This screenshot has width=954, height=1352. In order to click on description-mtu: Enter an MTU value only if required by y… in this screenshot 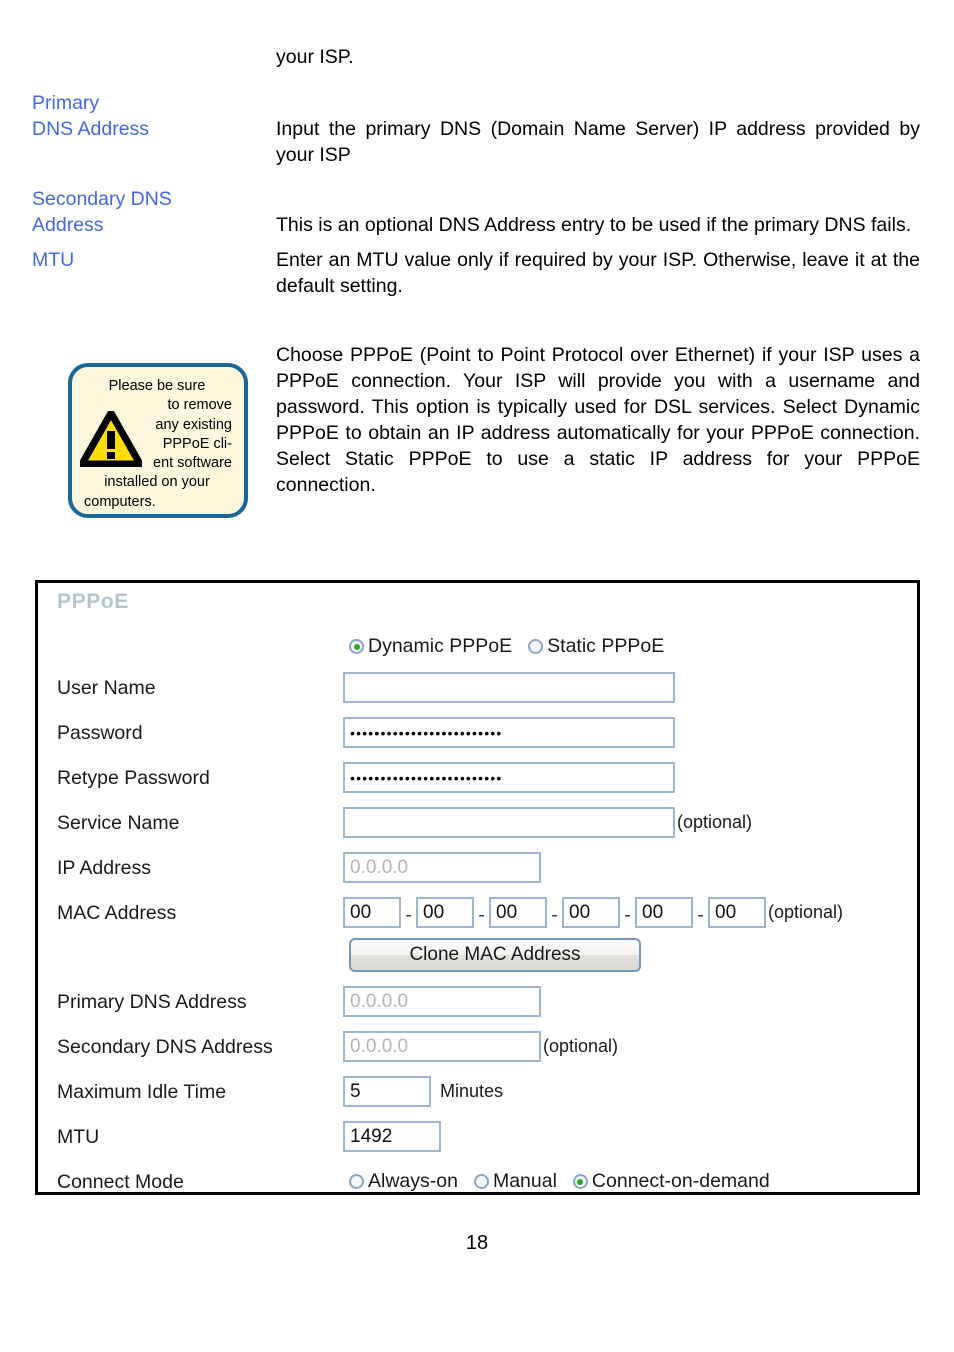, I will do `click(598, 273)`.